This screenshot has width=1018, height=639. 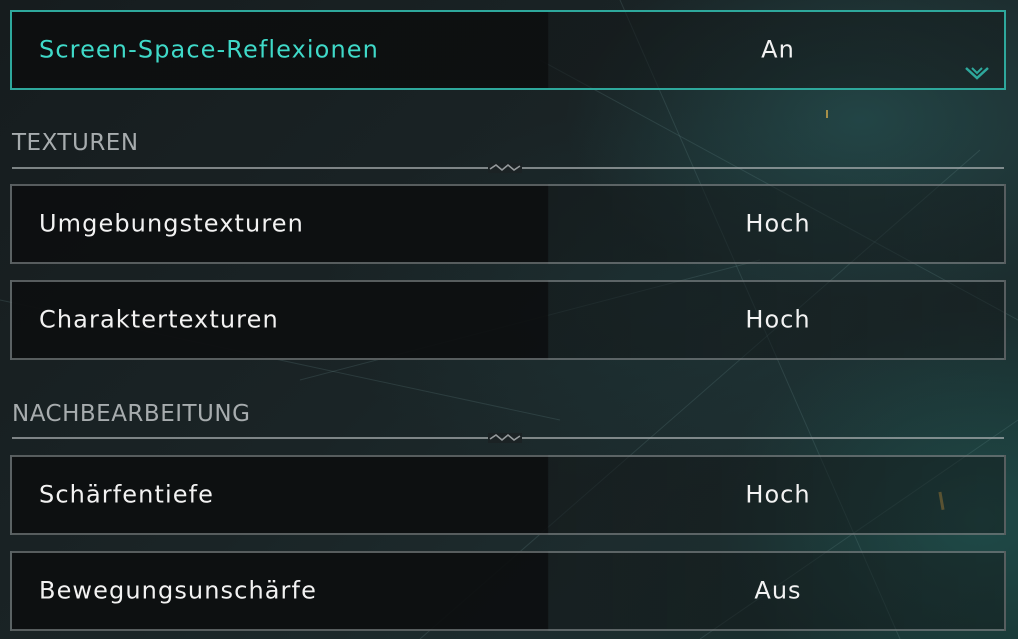 I want to click on setting-row-character-textures: Charaktertexturen Hoch, so click(x=508, y=320).